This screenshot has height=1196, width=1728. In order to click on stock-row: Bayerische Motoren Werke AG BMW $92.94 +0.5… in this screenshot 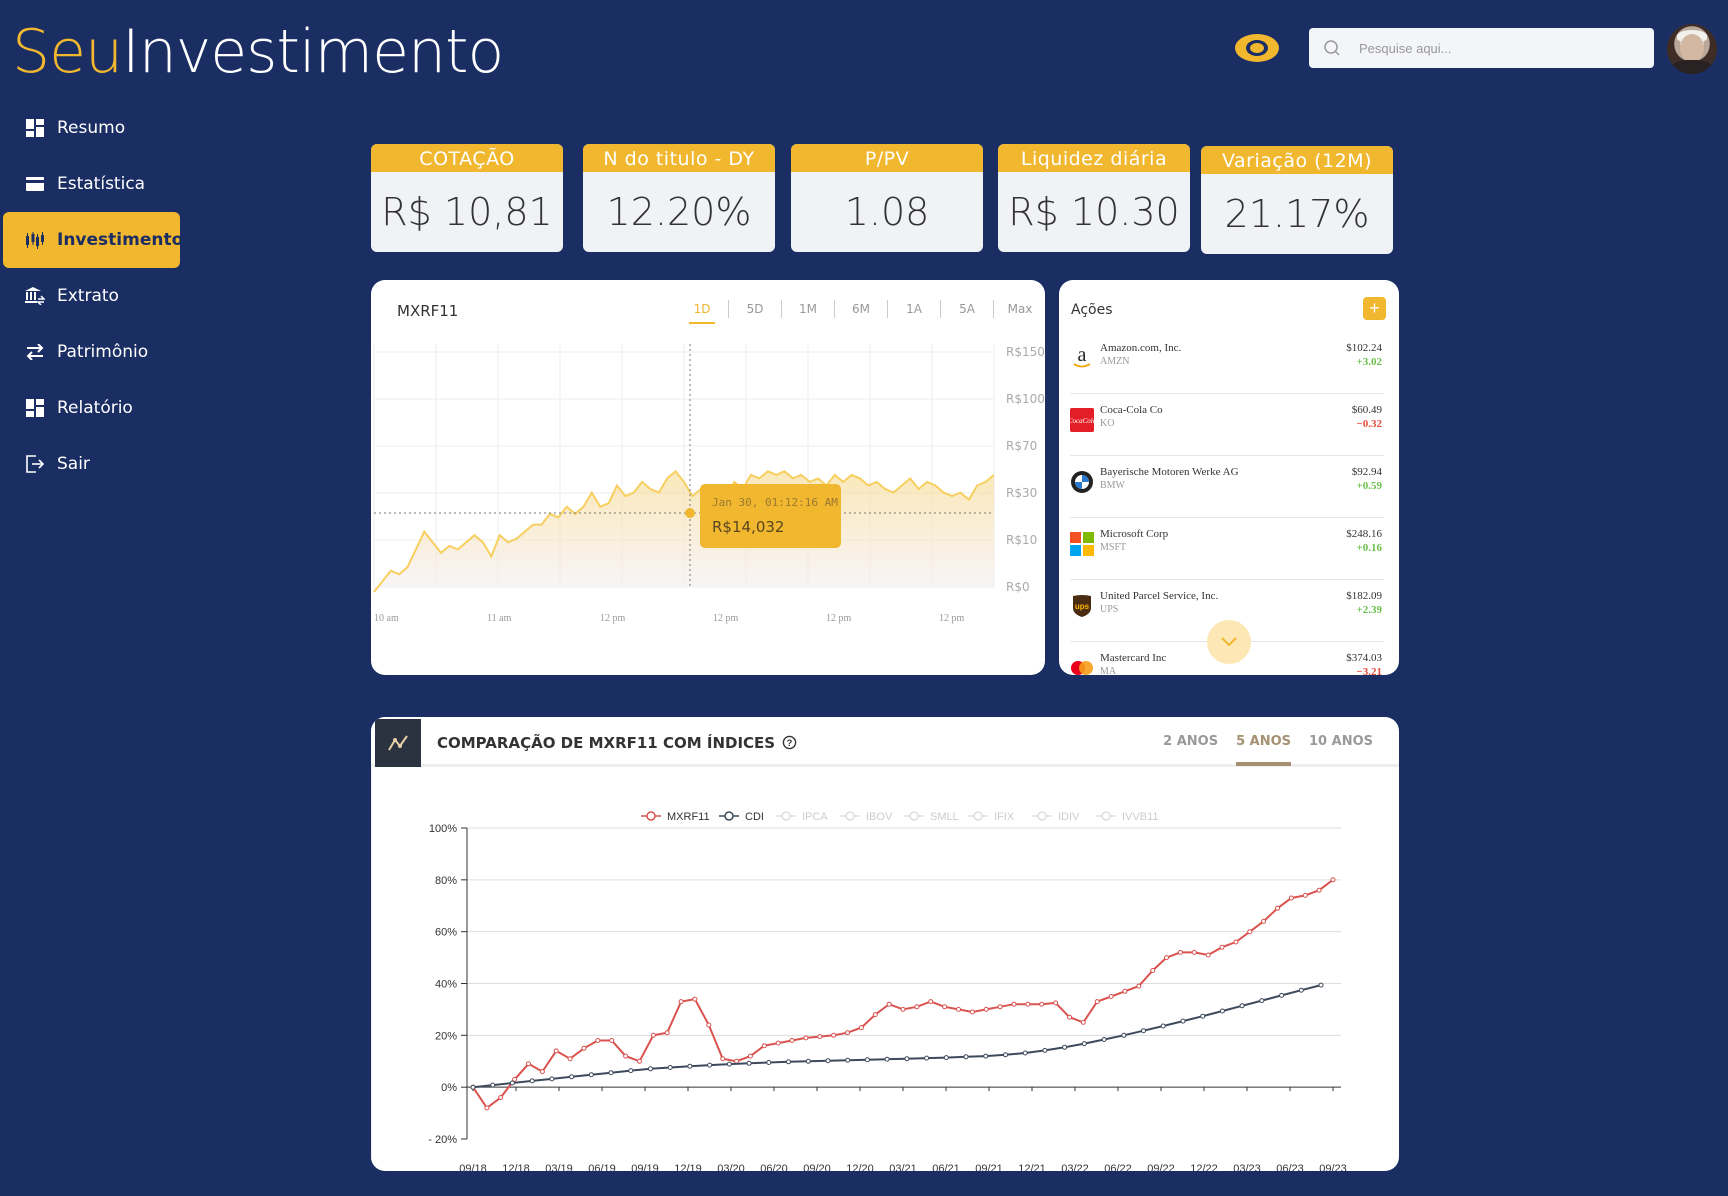, I will do `click(1227, 487)`.